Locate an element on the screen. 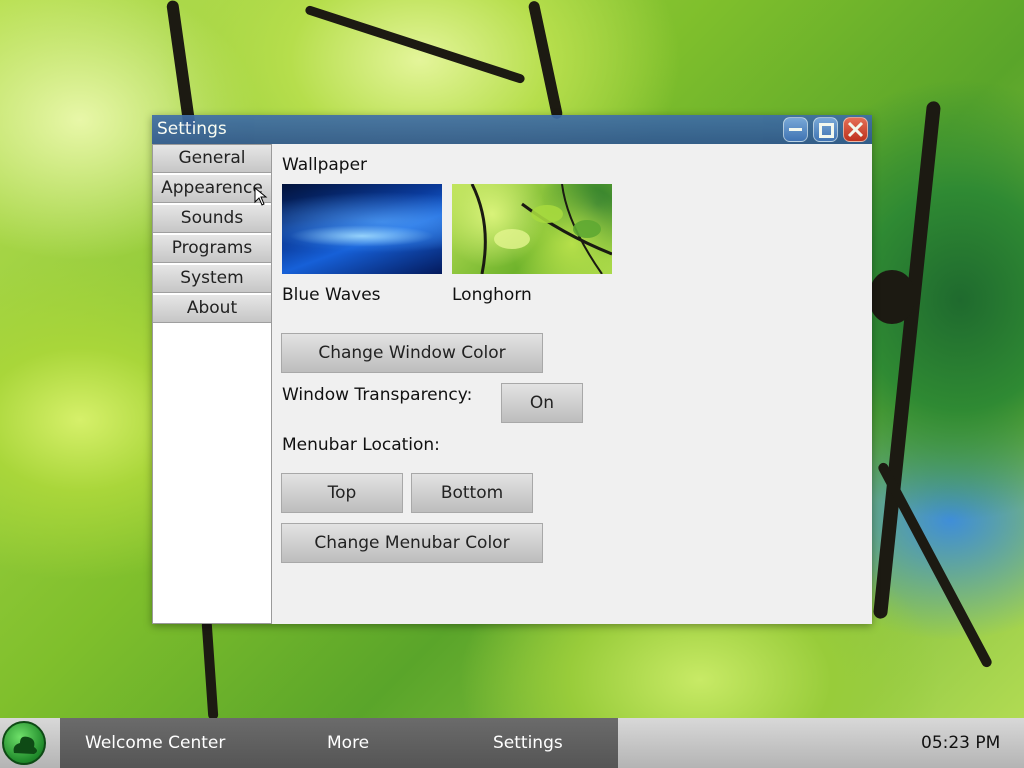  menubar-top-button: Top is located at coordinates (342, 493).